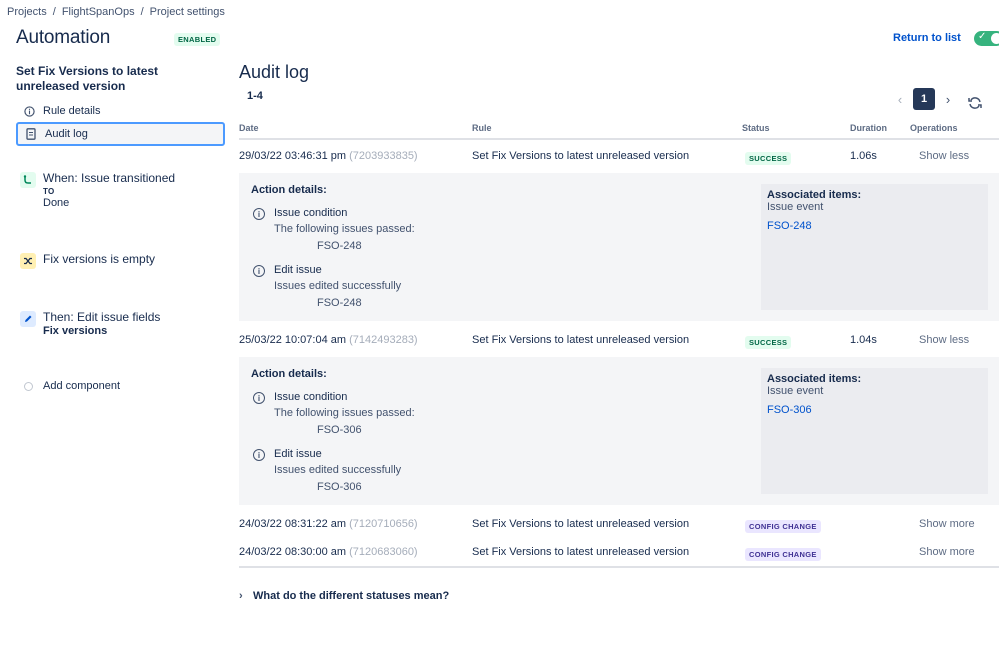 The width and height of the screenshot is (999, 654). What do you see at coordinates (874, 431) in the screenshot?
I see `associated-items-panel: Associated items: Issue event FSO-306` at bounding box center [874, 431].